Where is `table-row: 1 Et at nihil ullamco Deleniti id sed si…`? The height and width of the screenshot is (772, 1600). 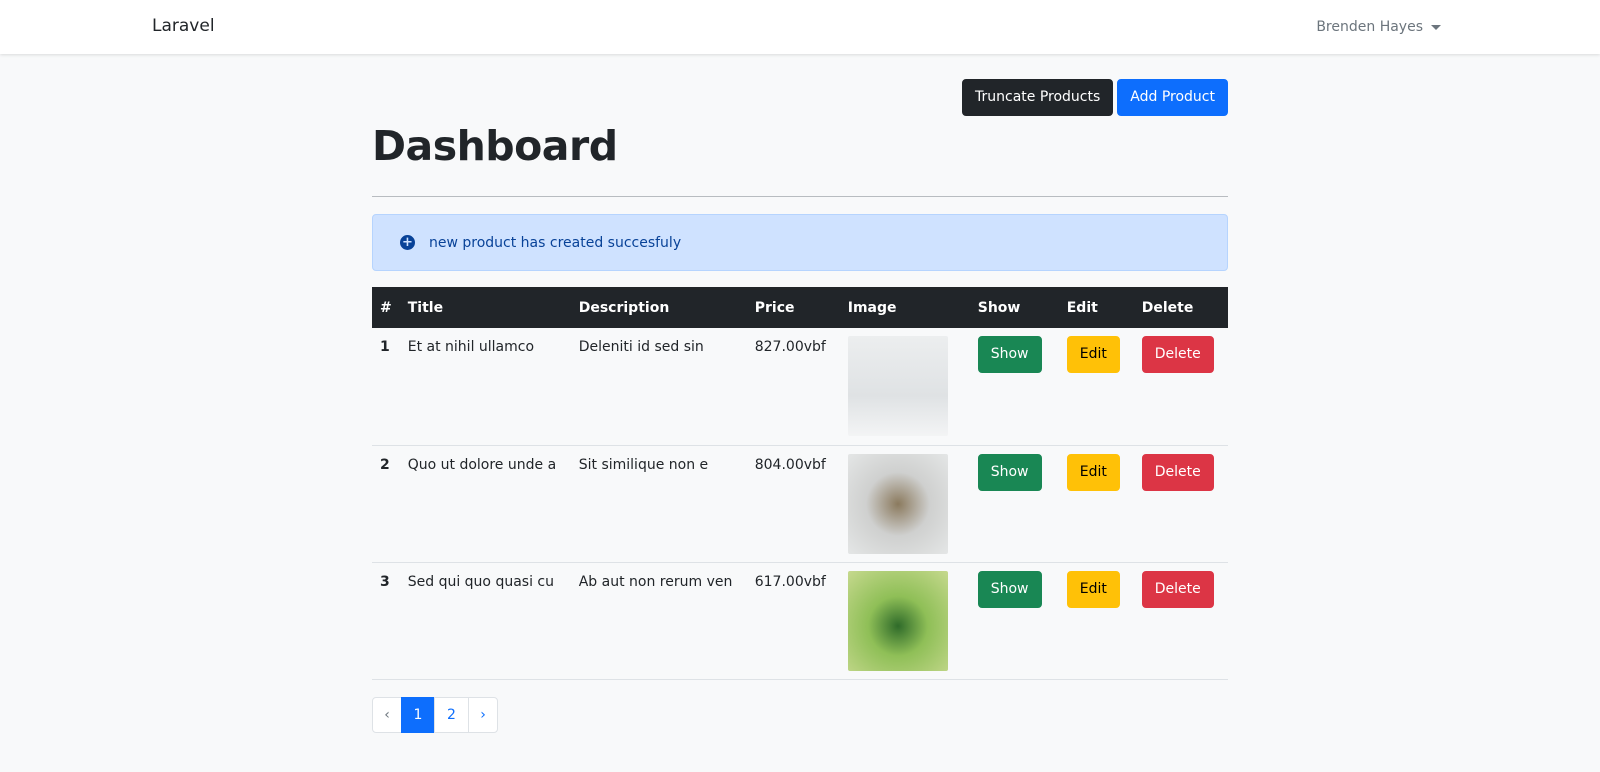 table-row: 1 Et at nihil ullamco Deleniti id sed si… is located at coordinates (800, 387).